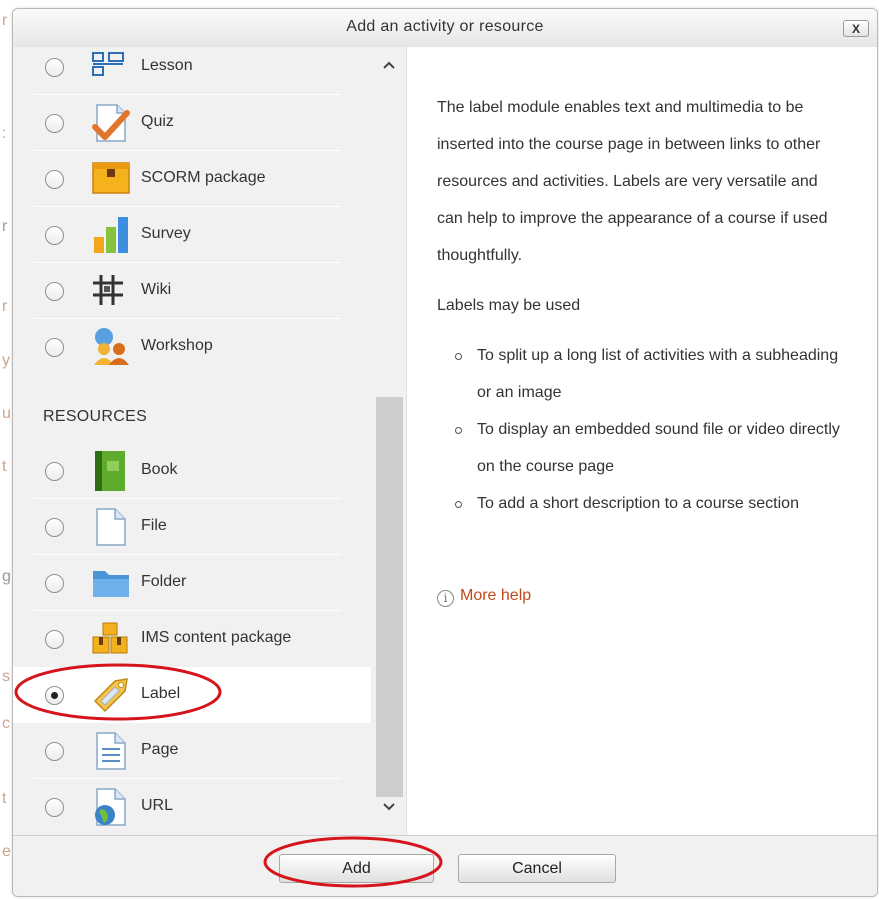 The width and height of the screenshot is (879, 899). Describe the element at coordinates (111, 347) in the screenshot. I see `workshop-icon` at that location.